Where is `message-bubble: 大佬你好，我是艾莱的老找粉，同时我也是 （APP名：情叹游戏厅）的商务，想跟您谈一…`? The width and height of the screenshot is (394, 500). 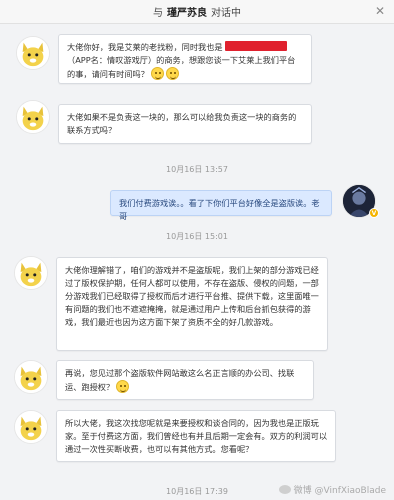
message-bubble: 大佬你好，我是艾莱的老找粉，同时我也是 （APP名：情叹游戏厅）的商务，想跟您谈一… is located at coordinates (185, 59).